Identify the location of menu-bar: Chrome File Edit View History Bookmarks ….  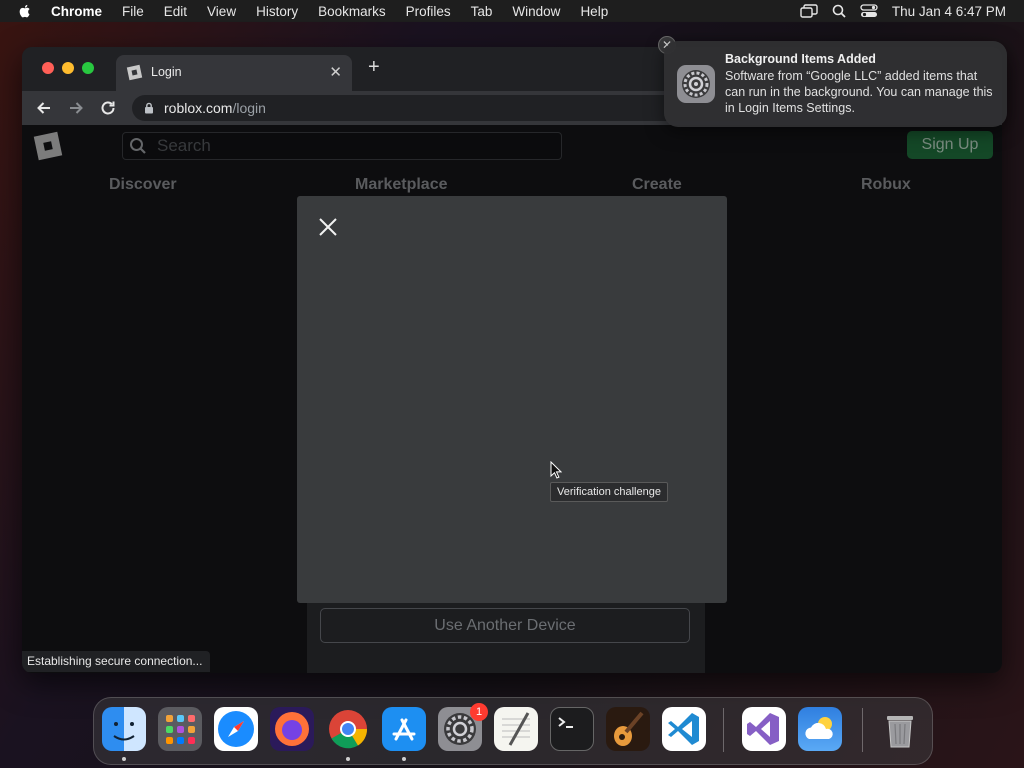
(512, 11).